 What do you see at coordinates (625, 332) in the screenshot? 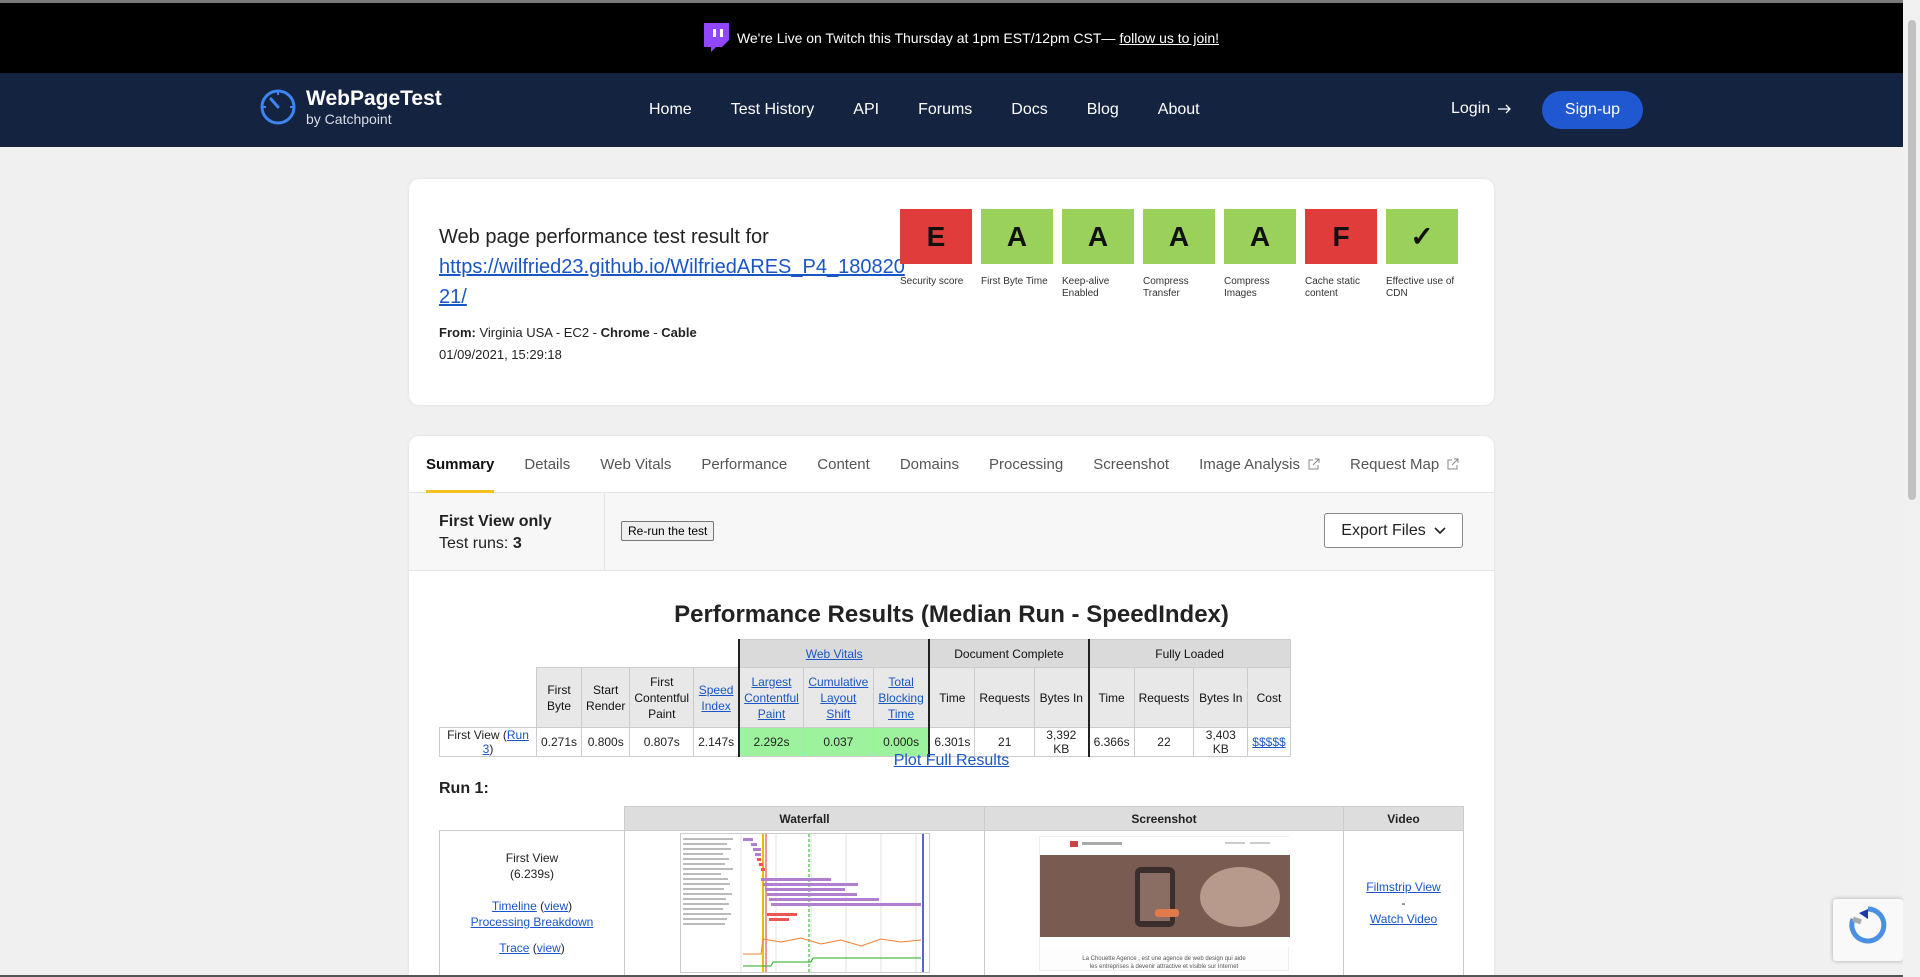
I see `test-browser: Chrome` at bounding box center [625, 332].